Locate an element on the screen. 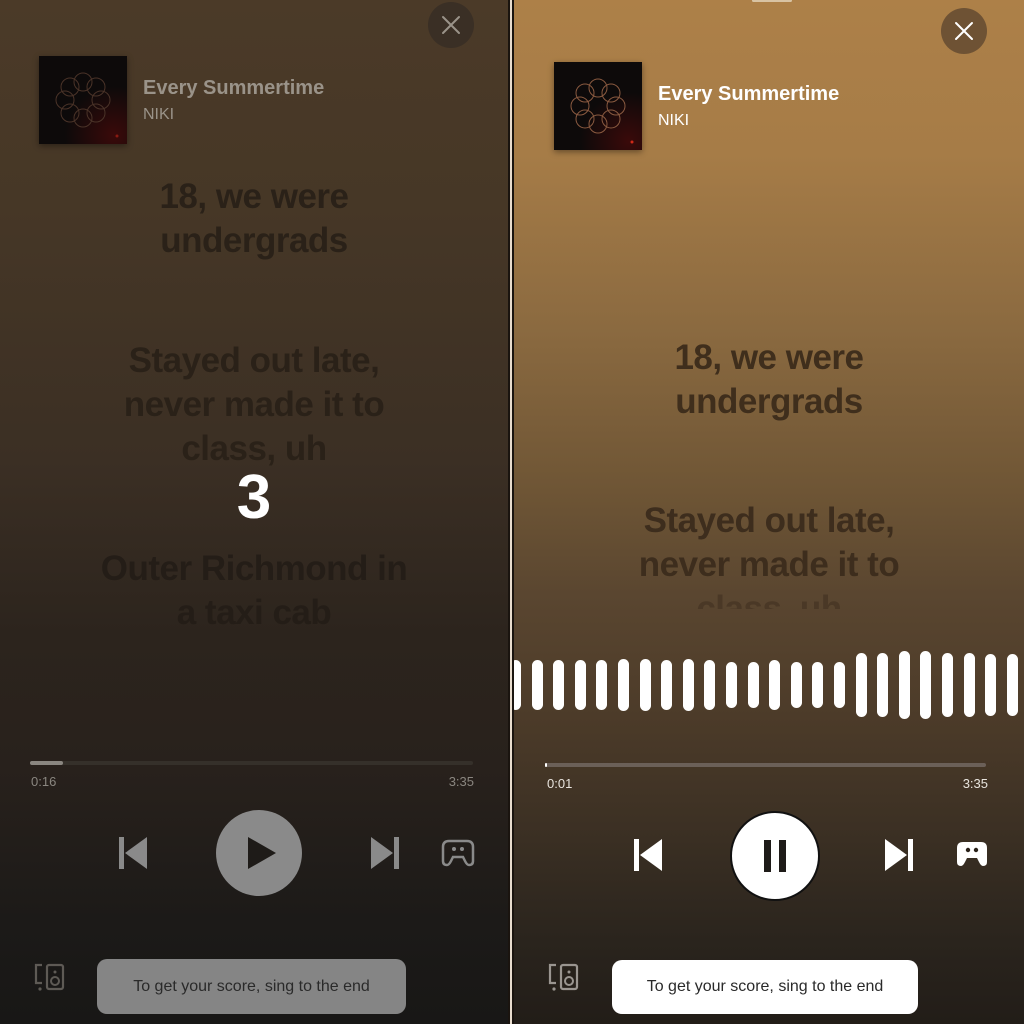 This screenshot has width=1024, height=1024. voice-level-meter is located at coordinates (769, 685).